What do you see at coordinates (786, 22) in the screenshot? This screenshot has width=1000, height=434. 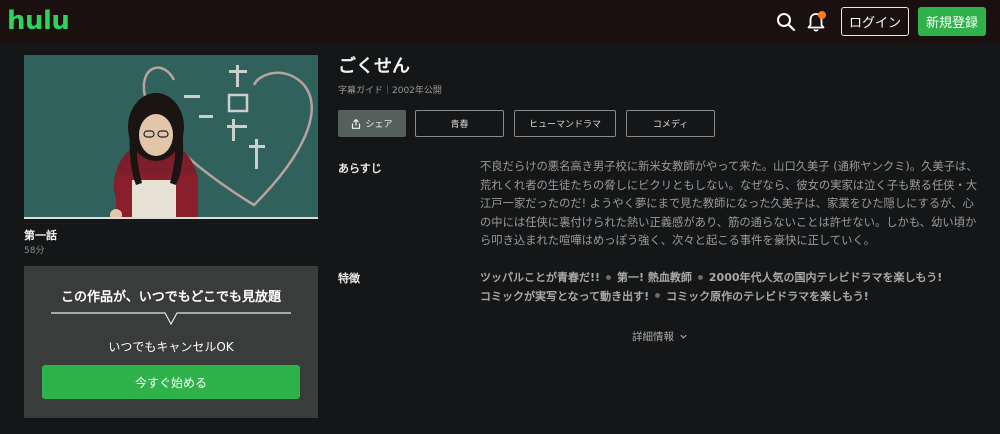 I see `search-icon` at bounding box center [786, 22].